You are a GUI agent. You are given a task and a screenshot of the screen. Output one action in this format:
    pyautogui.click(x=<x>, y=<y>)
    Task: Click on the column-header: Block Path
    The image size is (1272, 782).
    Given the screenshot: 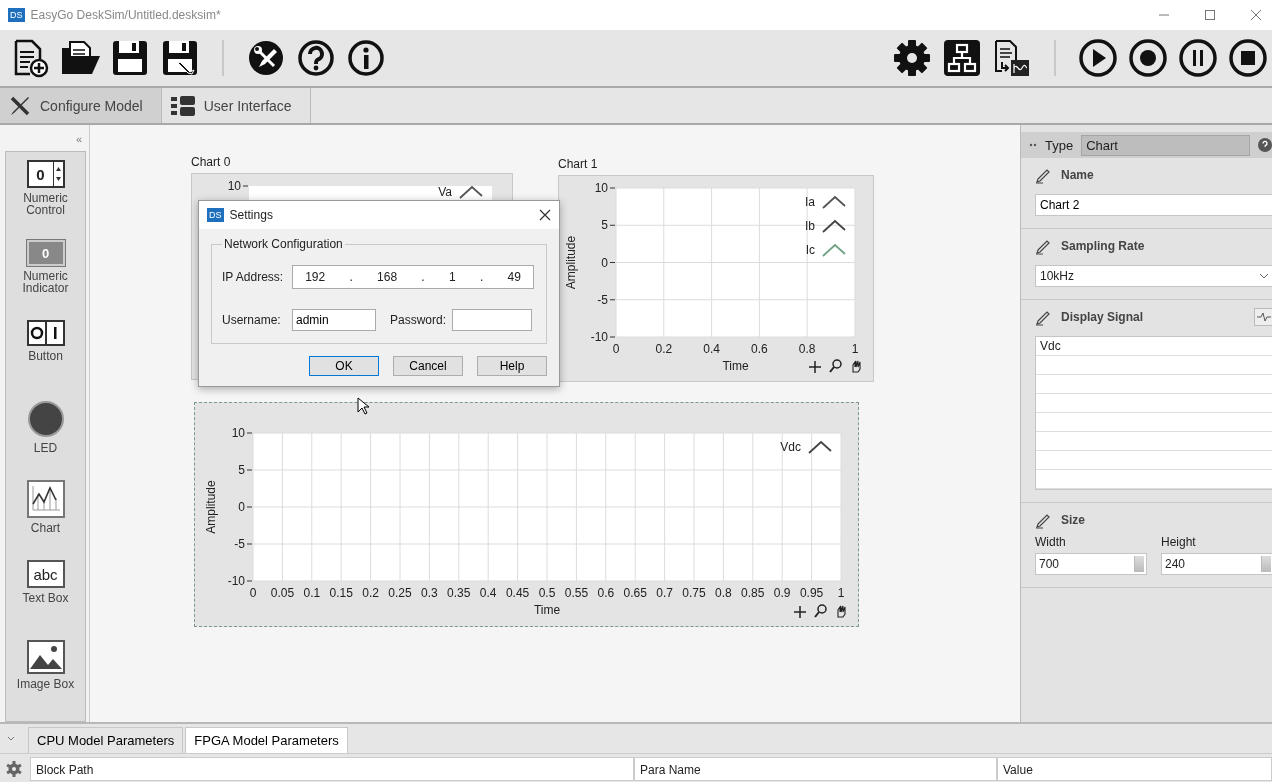 What is the action you would take?
    pyautogui.click(x=332, y=769)
    